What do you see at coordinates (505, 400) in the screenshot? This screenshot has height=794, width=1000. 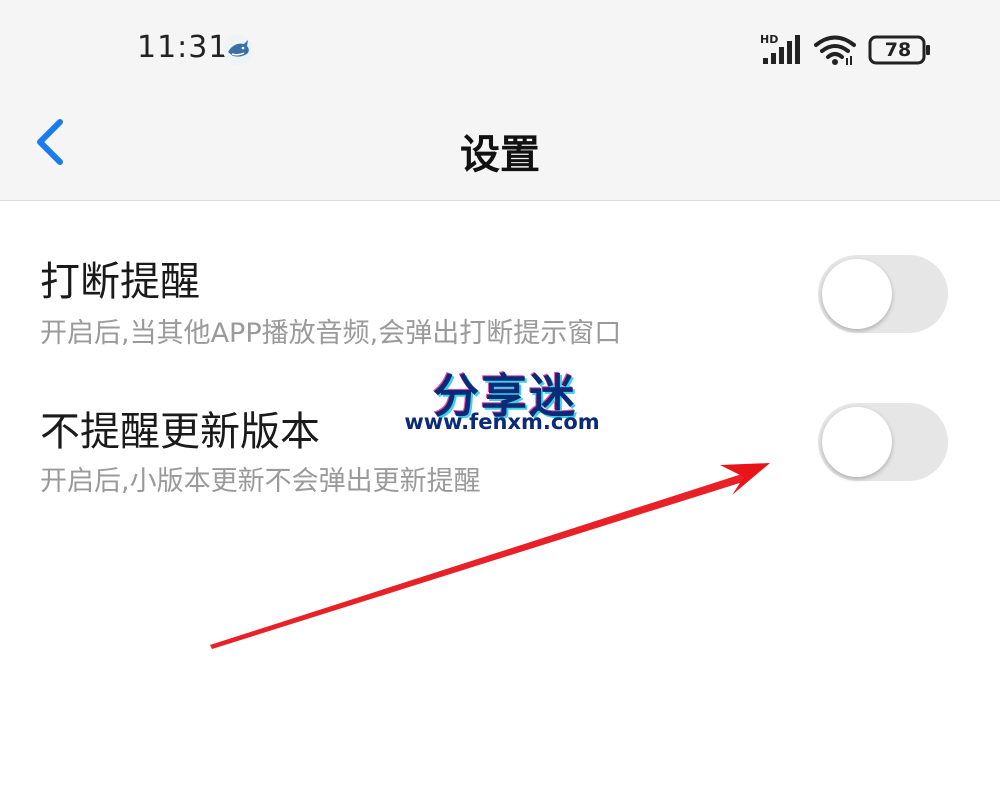 I see `watermark: 分享迷 www.fenxm.com` at bounding box center [505, 400].